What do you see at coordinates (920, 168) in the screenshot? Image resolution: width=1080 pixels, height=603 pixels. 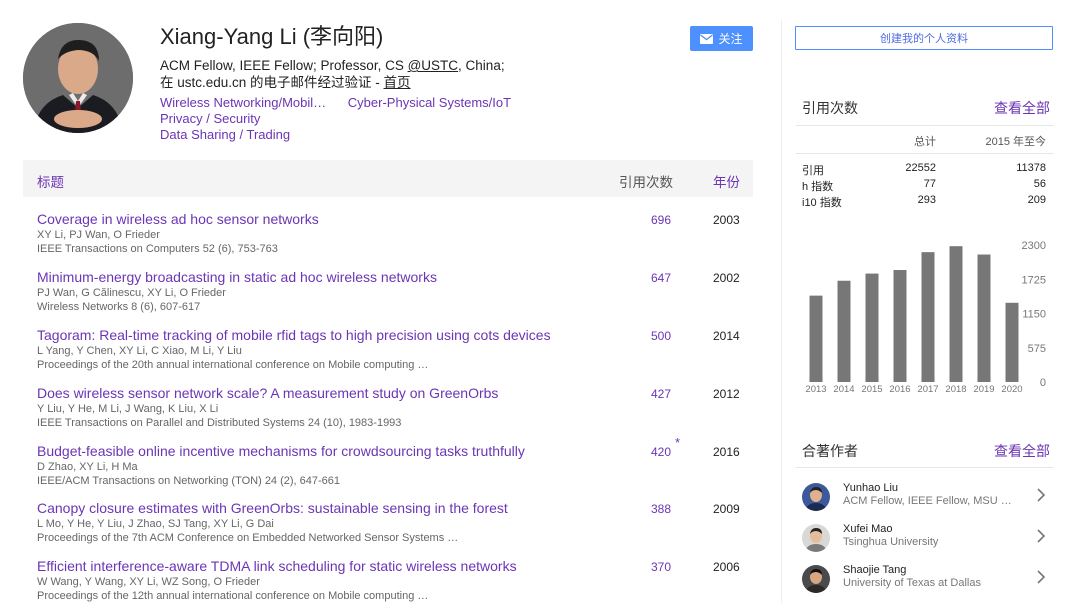 I see `metric-all: 22552` at bounding box center [920, 168].